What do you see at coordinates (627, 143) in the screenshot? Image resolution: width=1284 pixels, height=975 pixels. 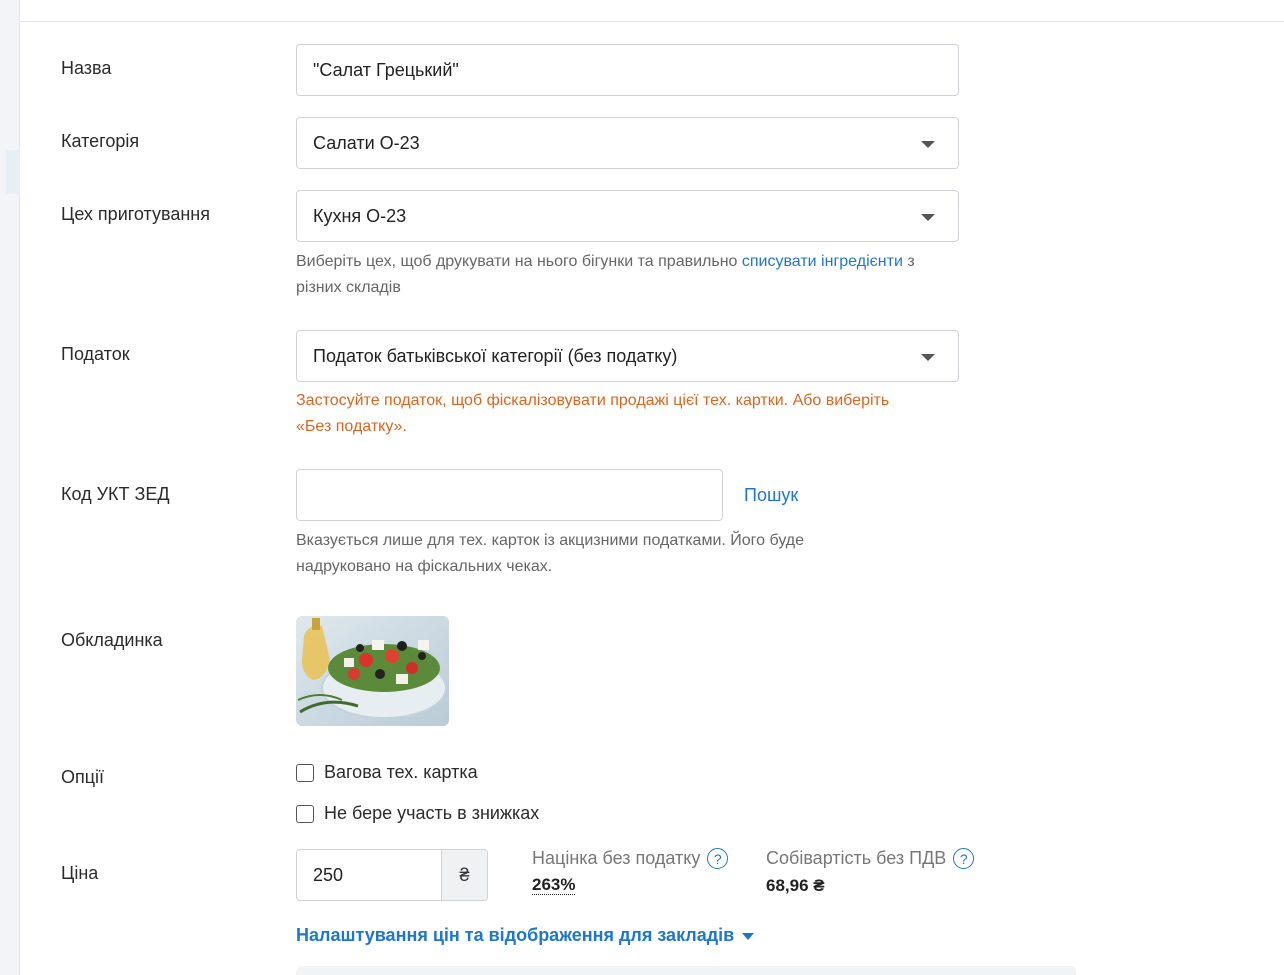 I see `category-select: Салати О-23` at bounding box center [627, 143].